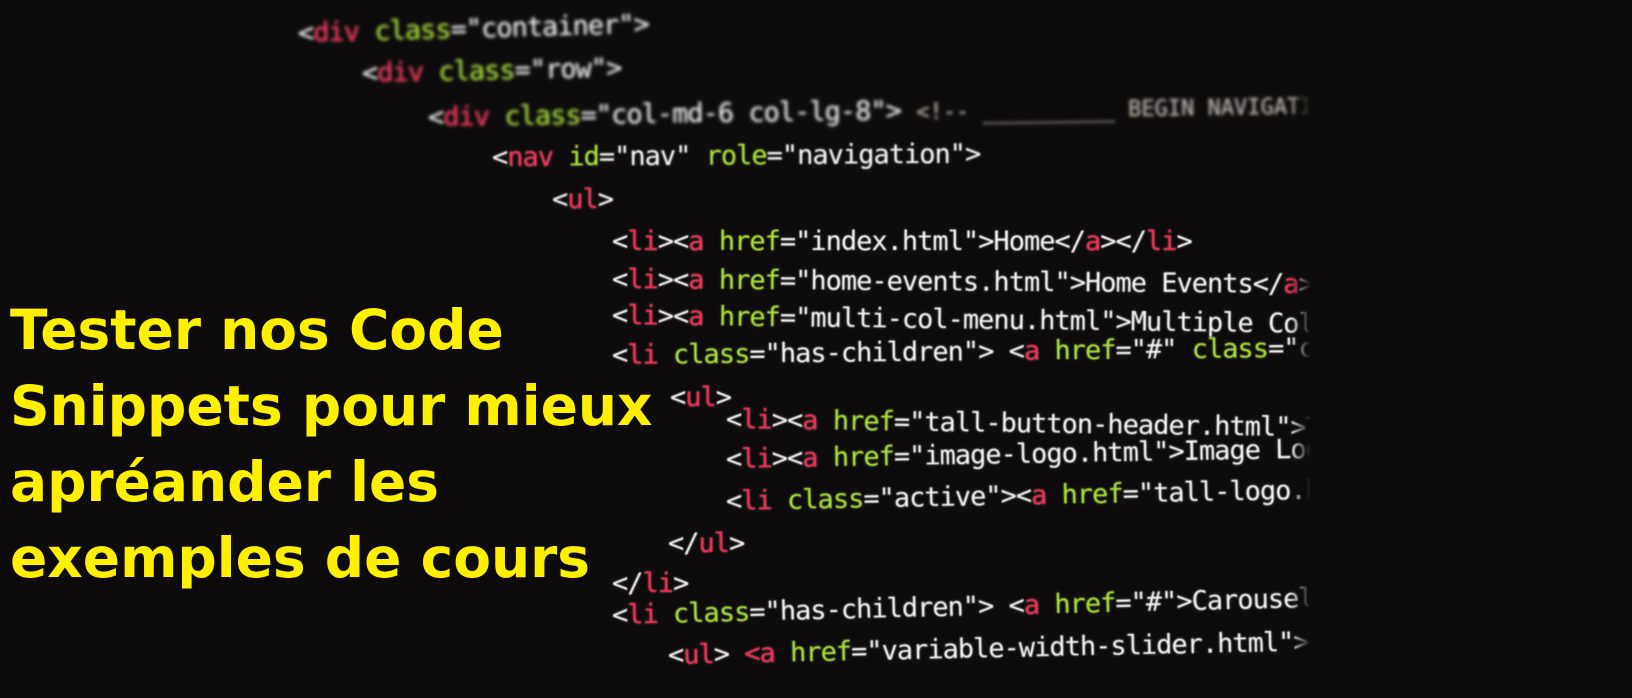 The height and width of the screenshot is (698, 1632). Describe the element at coordinates (748, 113) in the screenshot. I see `code-token: ="col-md-6 col-lg-8">` at that location.